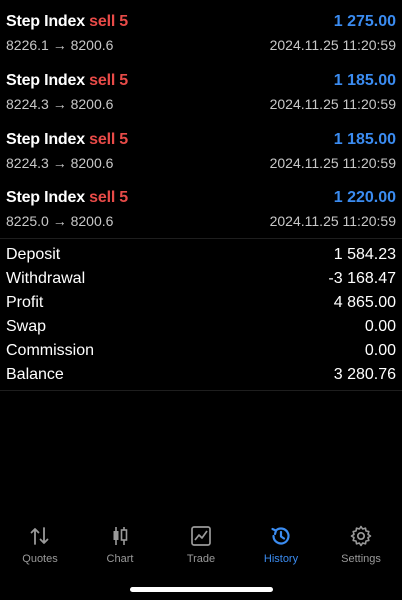 This screenshot has width=402, height=600. Describe the element at coordinates (35, 374) in the screenshot. I see `summary-label: Balance` at that location.